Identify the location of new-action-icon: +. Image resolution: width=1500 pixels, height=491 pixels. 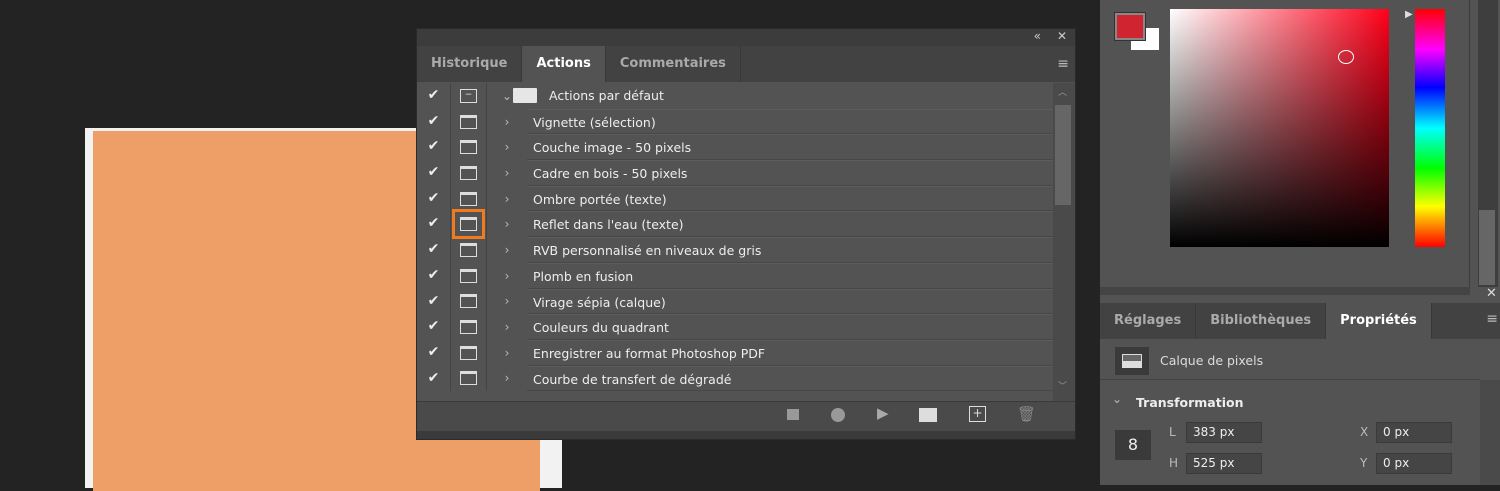
(977, 414).